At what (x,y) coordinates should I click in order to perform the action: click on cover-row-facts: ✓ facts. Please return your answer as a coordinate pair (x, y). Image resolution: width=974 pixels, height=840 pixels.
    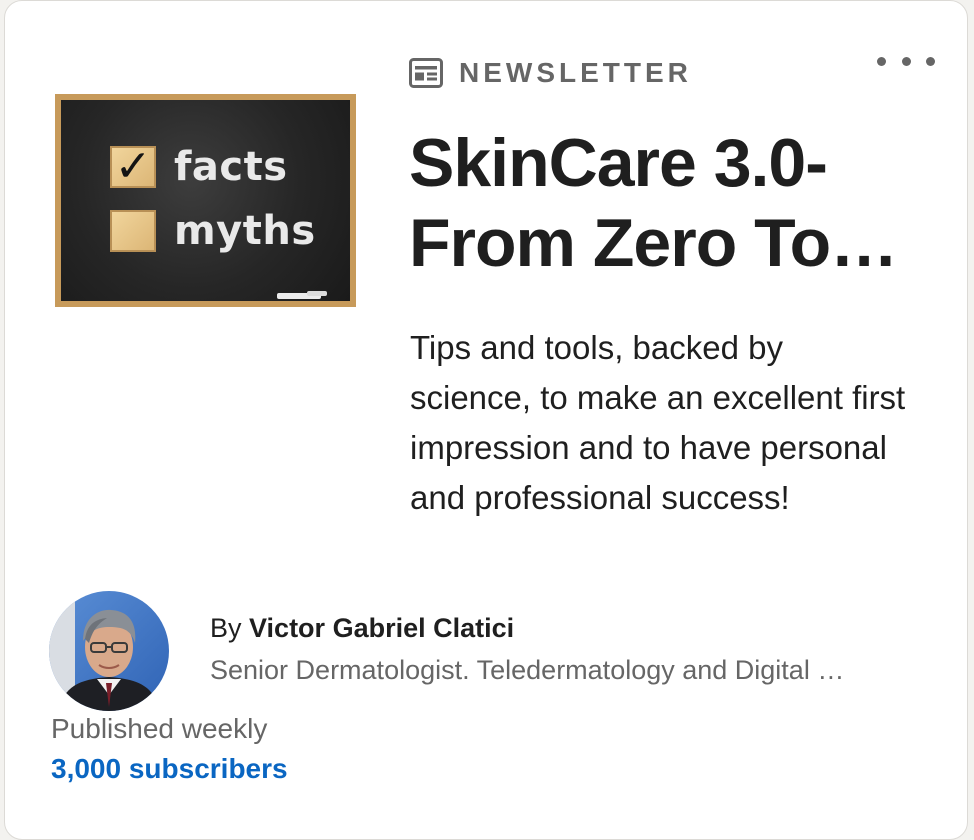
    Looking at the image, I should click on (199, 167).